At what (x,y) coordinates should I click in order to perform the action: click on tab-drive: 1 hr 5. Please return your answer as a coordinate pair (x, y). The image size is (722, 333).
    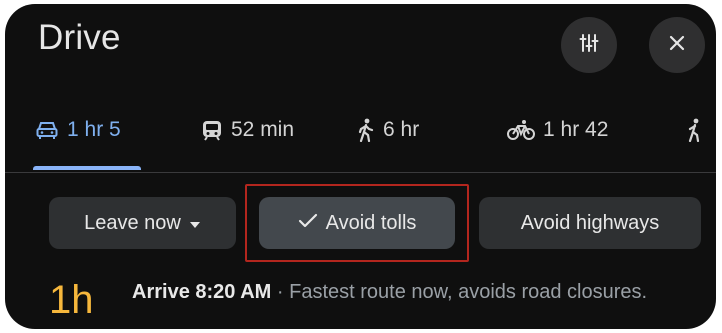
    Looking at the image, I should click on (78, 130).